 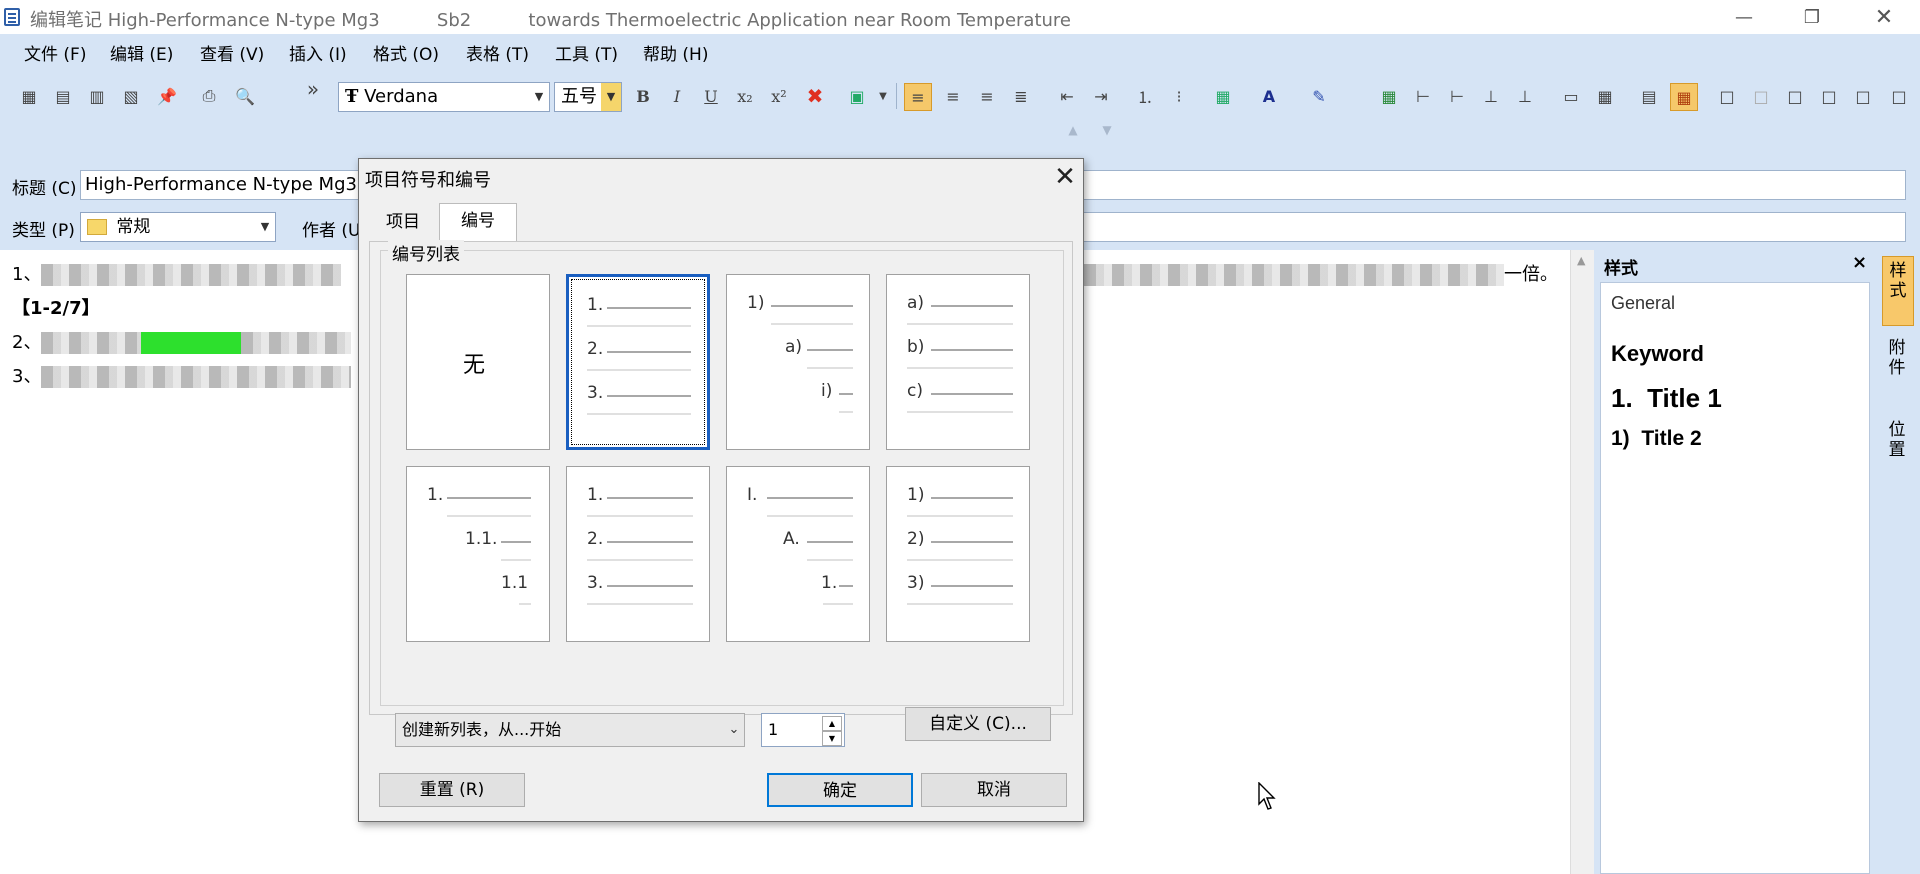 I want to click on restore-button: ❐, so click(x=1812, y=17).